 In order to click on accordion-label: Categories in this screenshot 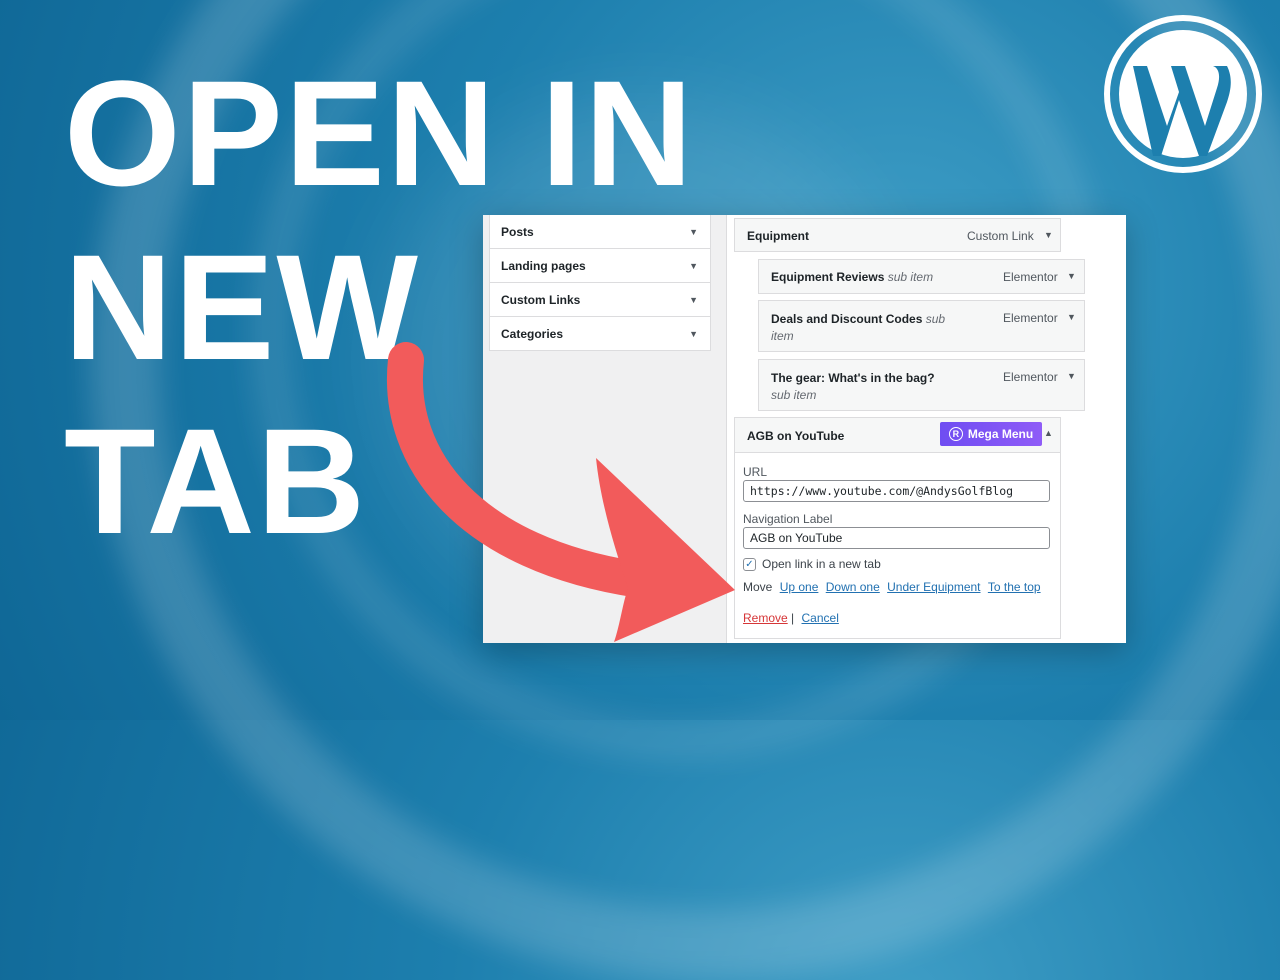, I will do `click(532, 333)`.